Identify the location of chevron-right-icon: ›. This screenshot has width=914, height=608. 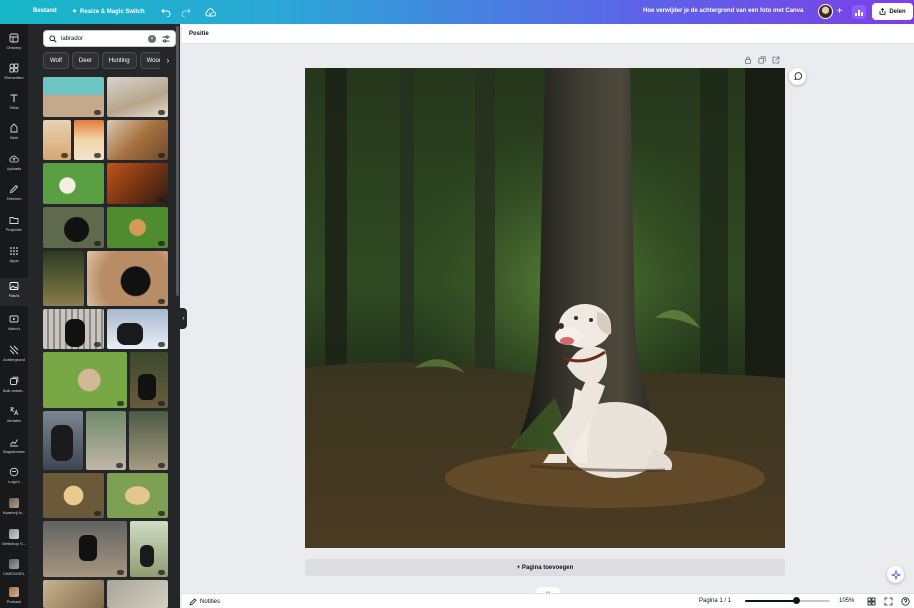
(168, 60).